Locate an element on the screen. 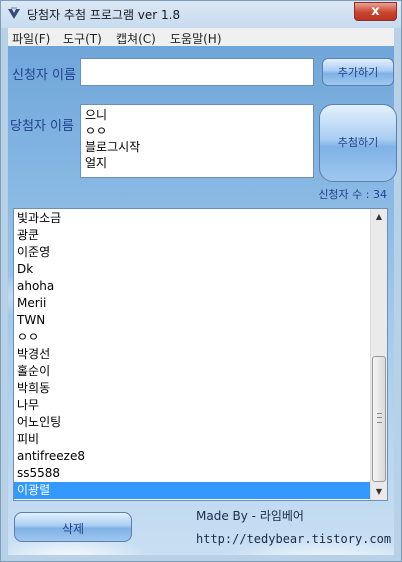  add-button: 추가하기 is located at coordinates (358, 72).